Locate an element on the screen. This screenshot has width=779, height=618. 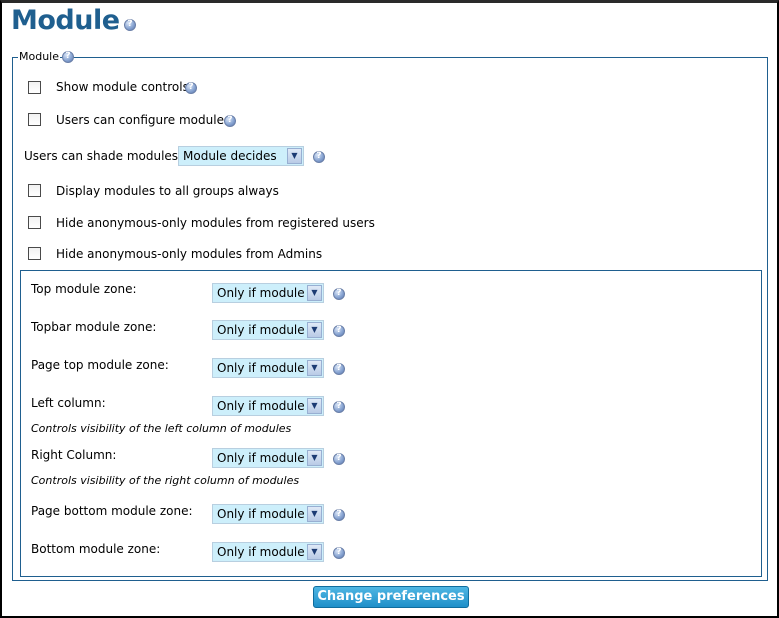
hide-anon-registered-checkbox is located at coordinates (34, 222).